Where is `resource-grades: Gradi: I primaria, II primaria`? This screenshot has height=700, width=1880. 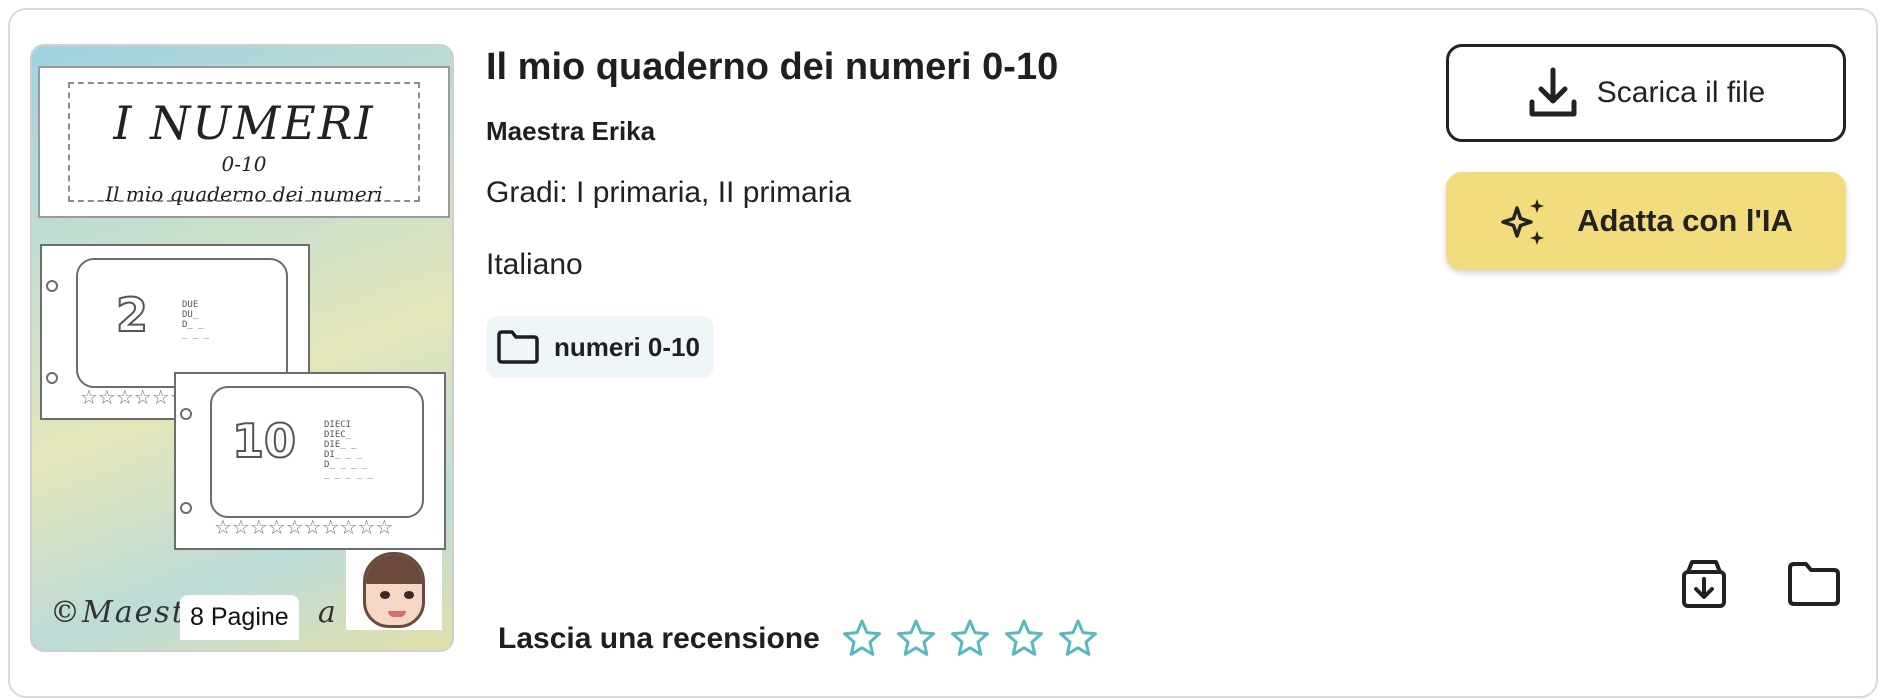
resource-grades: Gradi: I primaria, II primaria is located at coordinates (669, 192).